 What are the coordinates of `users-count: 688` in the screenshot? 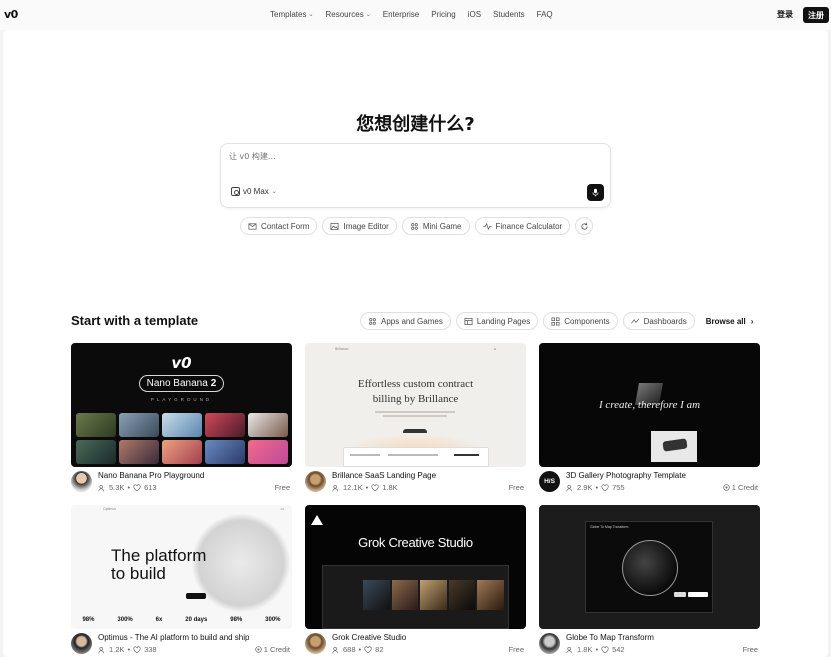 It's located at (349, 649).